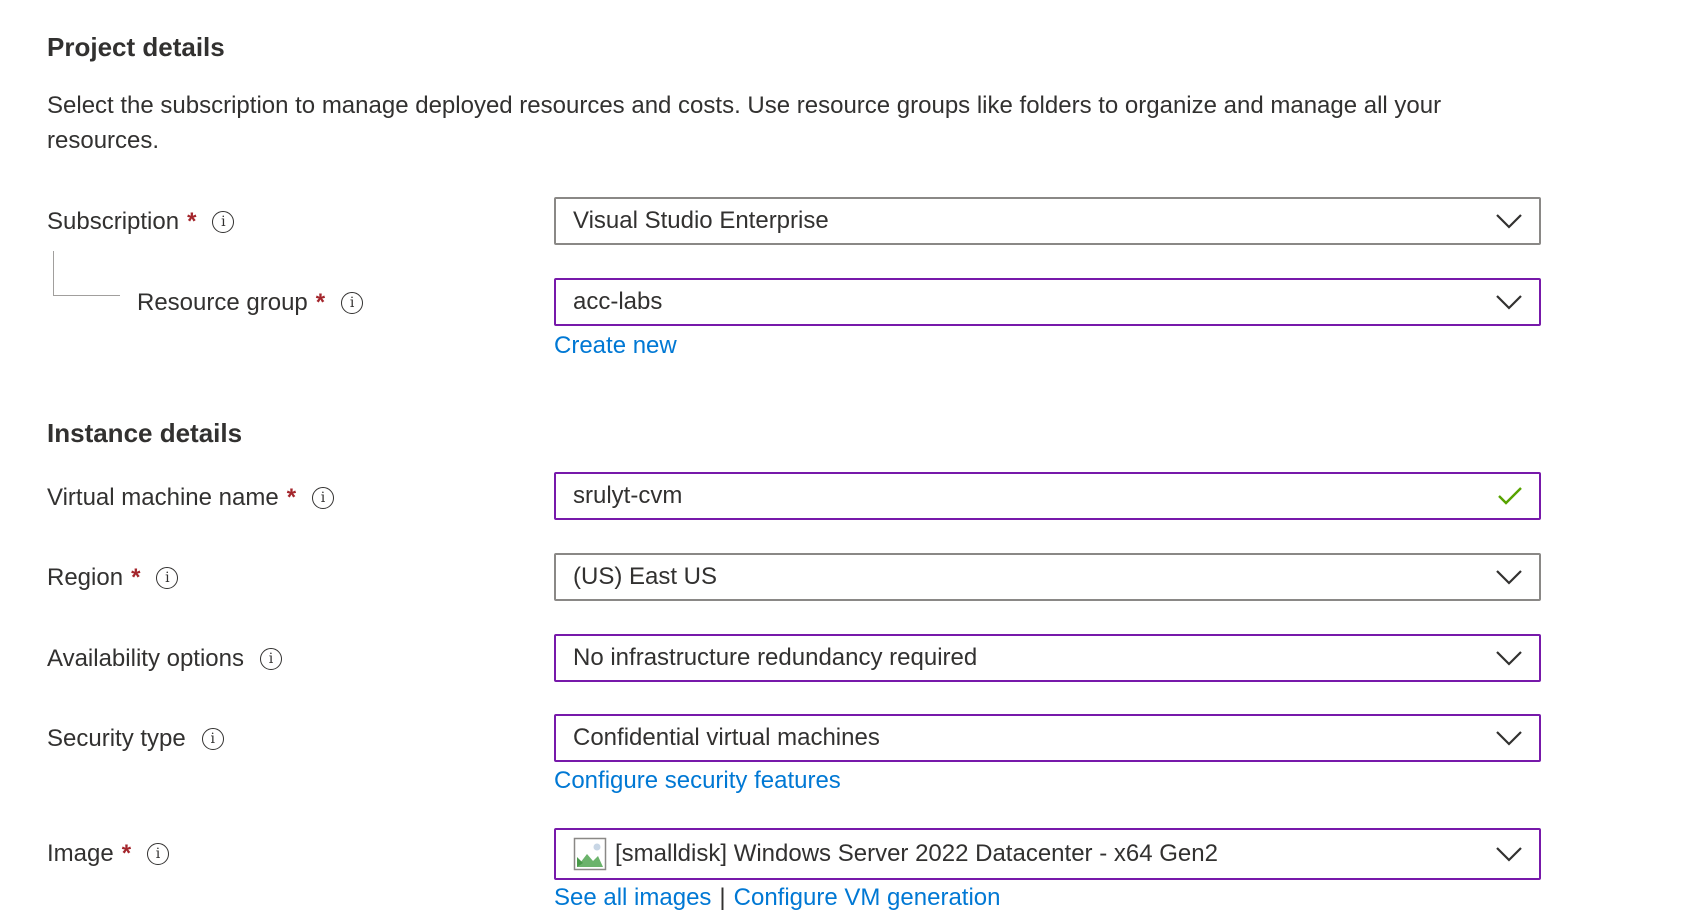 The image size is (1701, 922). I want to click on create-new-link: Create new, so click(615, 346).